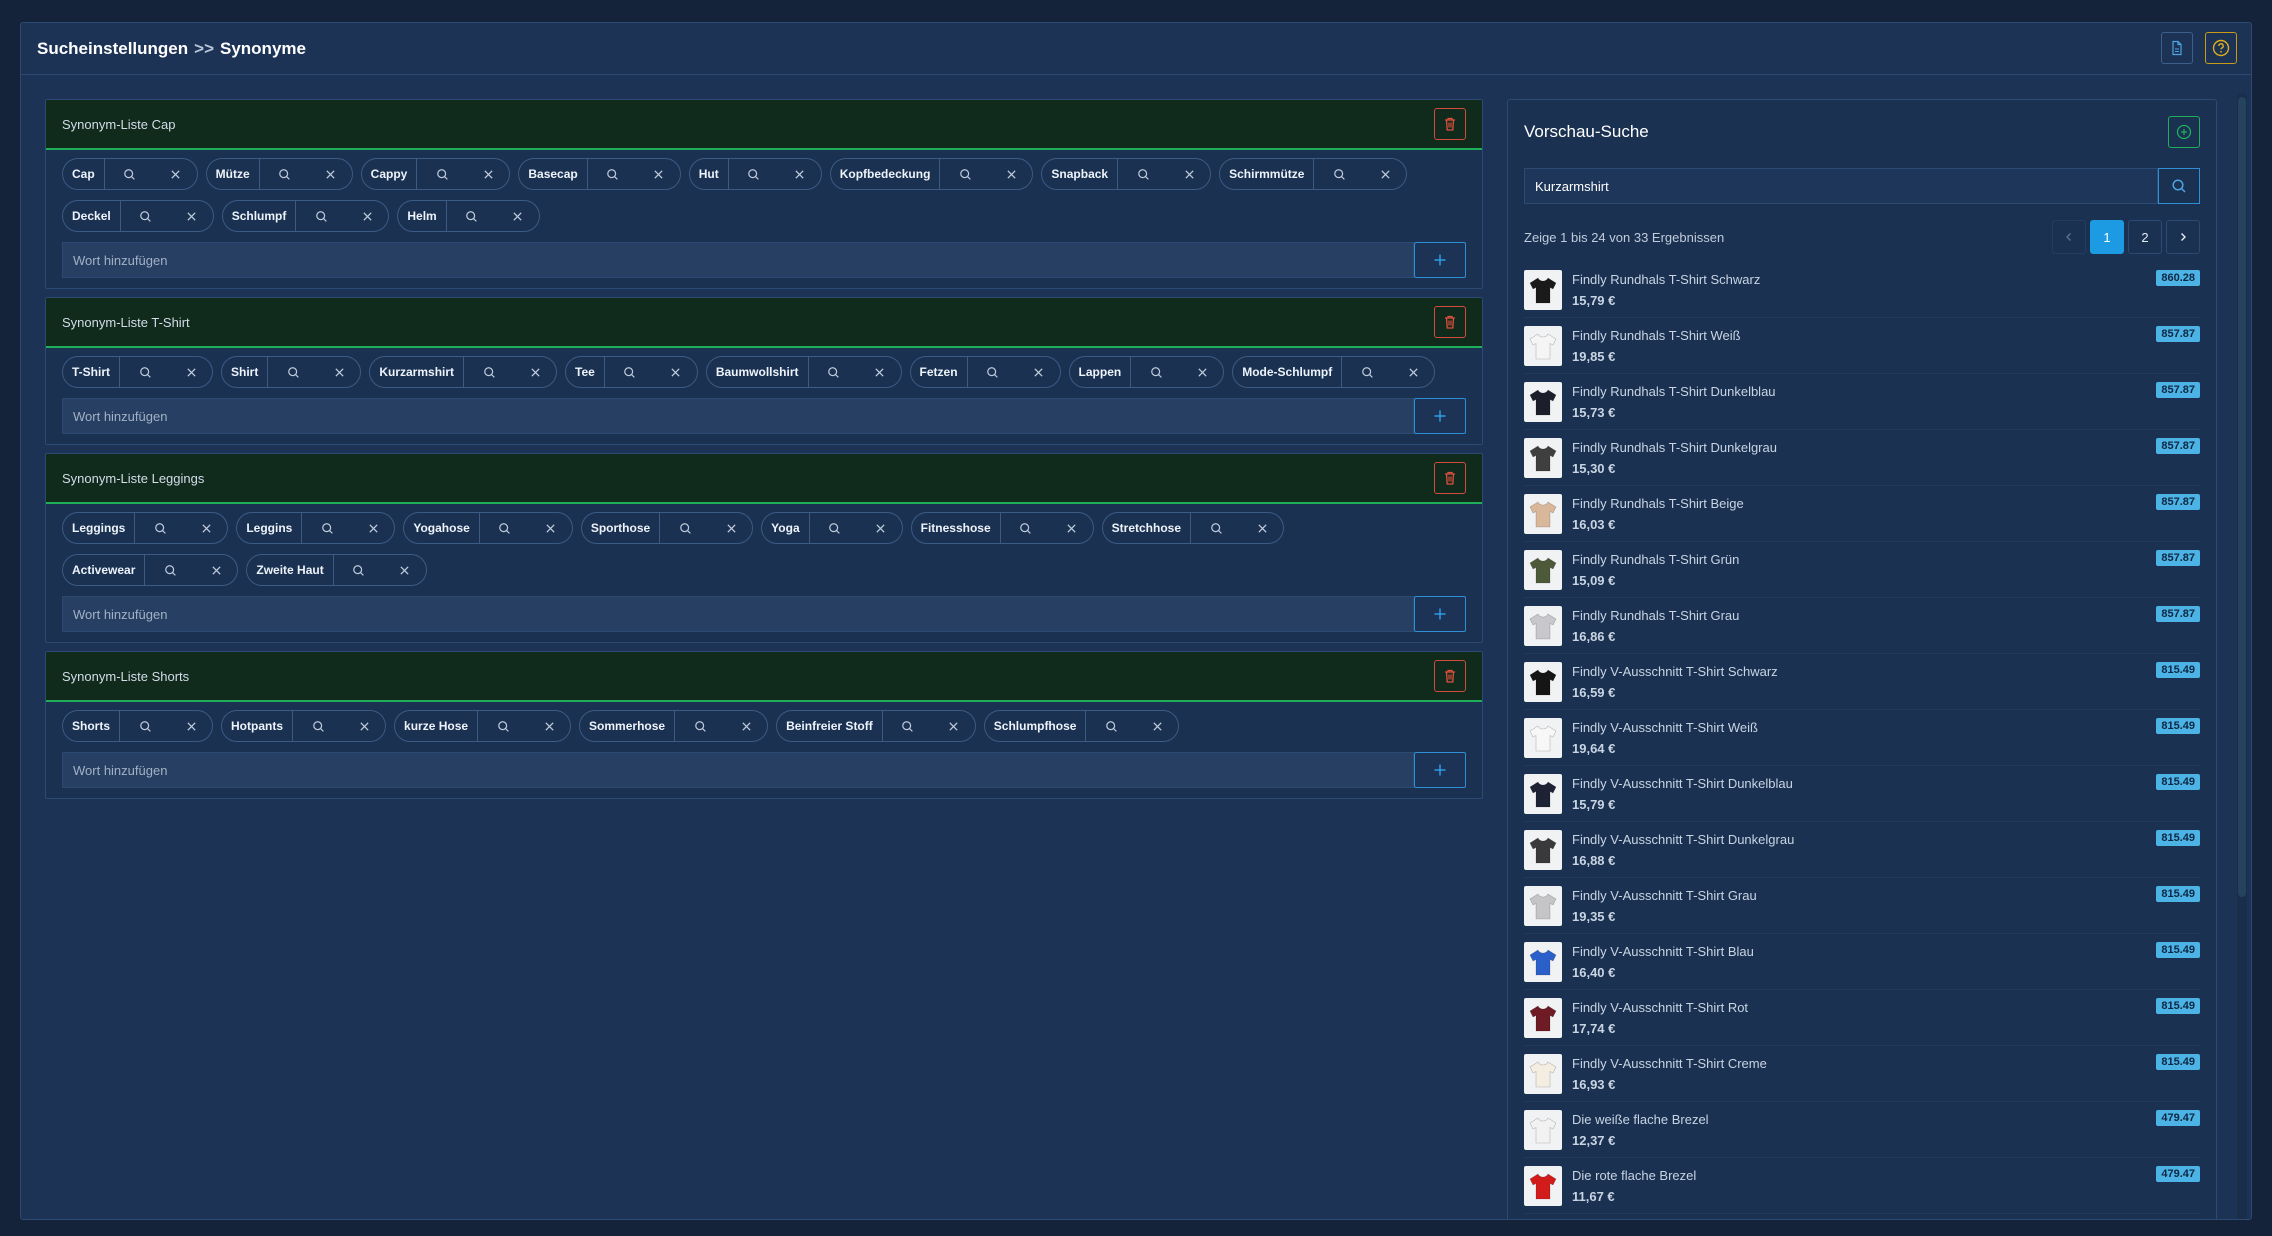 This screenshot has height=1236, width=2272. What do you see at coordinates (1674, 391) in the screenshot?
I see `product-name: Findly Rundhals T-Shirt Dunkelblau` at bounding box center [1674, 391].